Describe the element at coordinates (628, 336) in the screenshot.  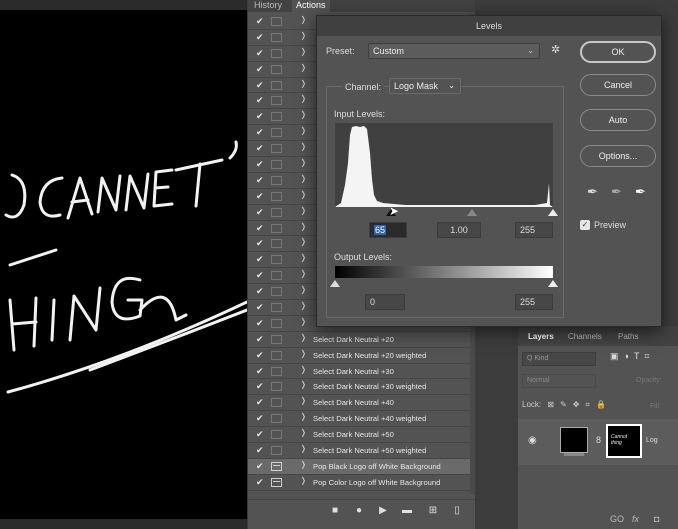
I see `tab-paths: Paths` at that location.